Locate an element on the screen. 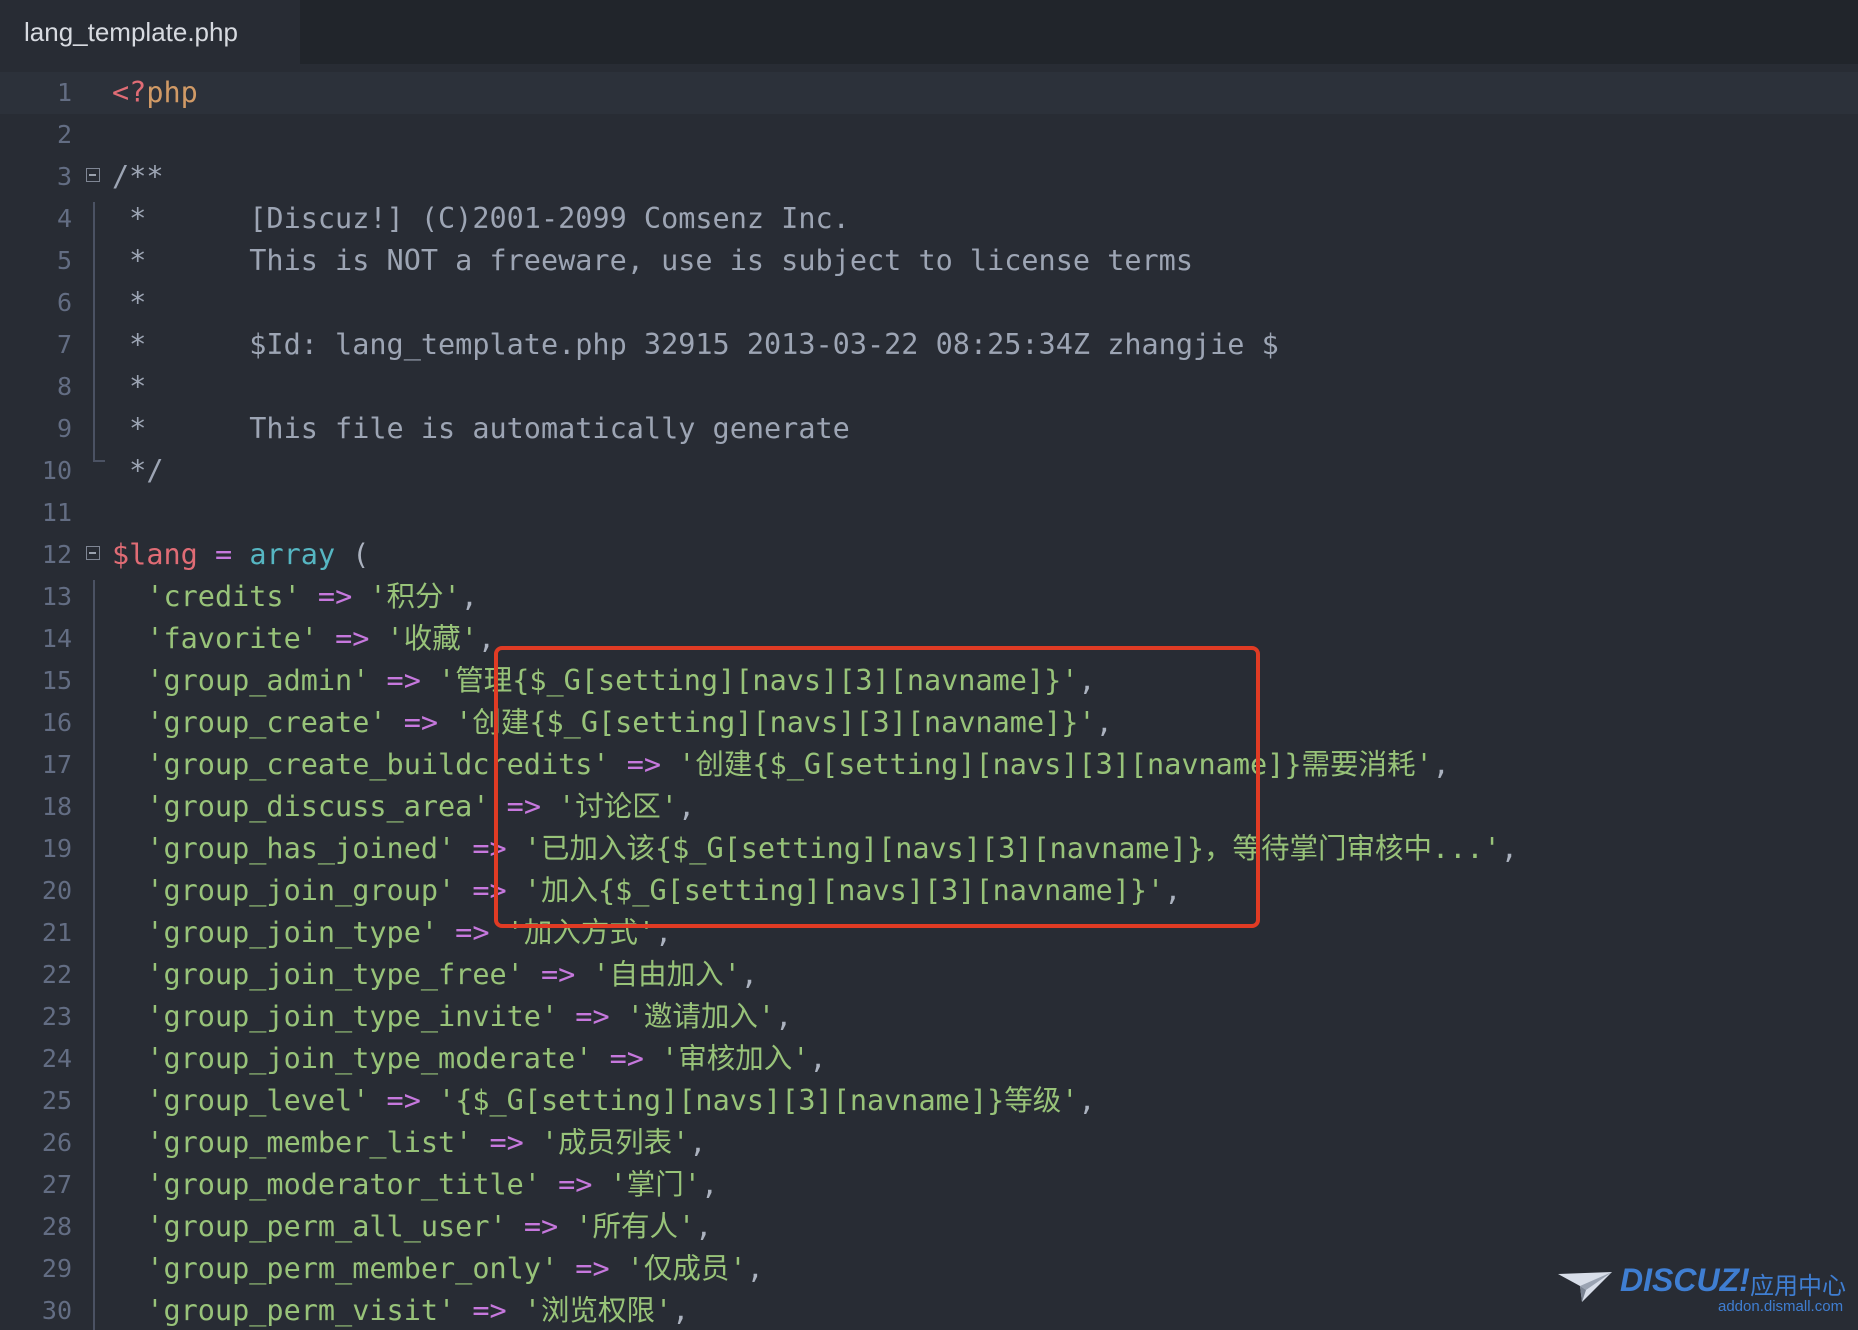 This screenshot has width=1858, height=1330. code-text: $lang = array ( is located at coordinates (240, 555).